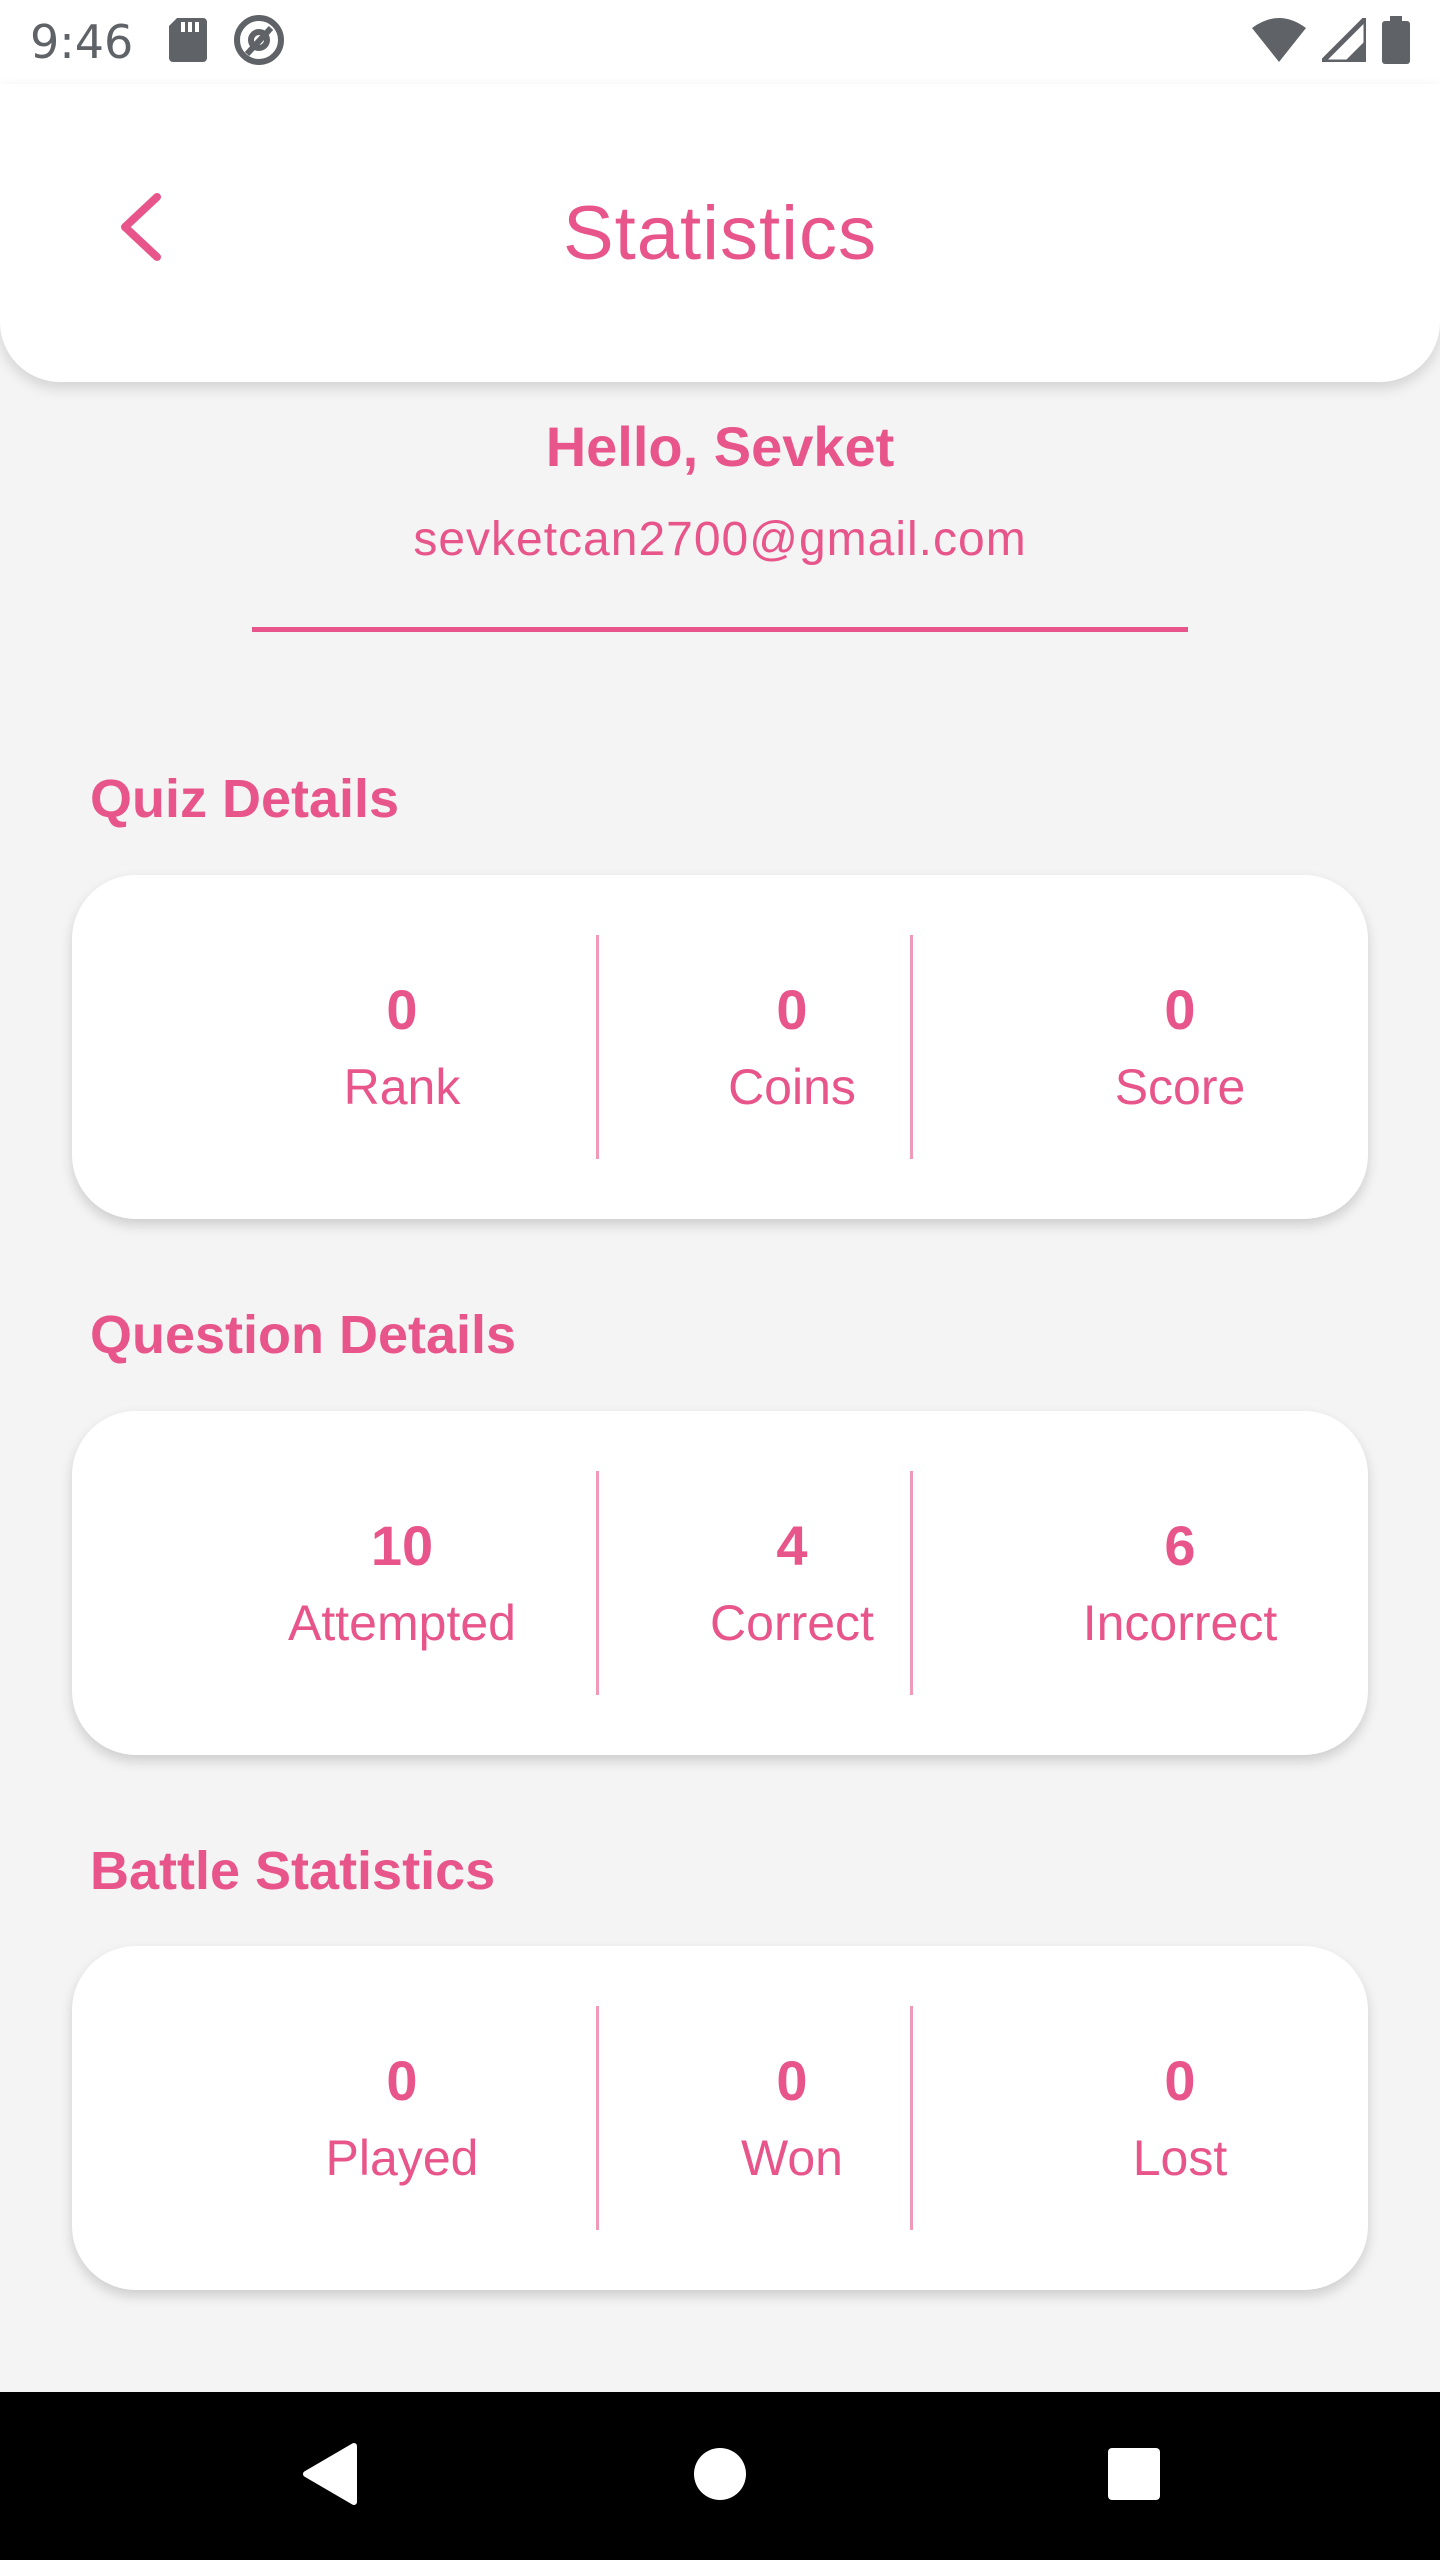 This screenshot has height=2560, width=1440. Describe the element at coordinates (402, 2158) in the screenshot. I see `stat-label: Played` at that location.